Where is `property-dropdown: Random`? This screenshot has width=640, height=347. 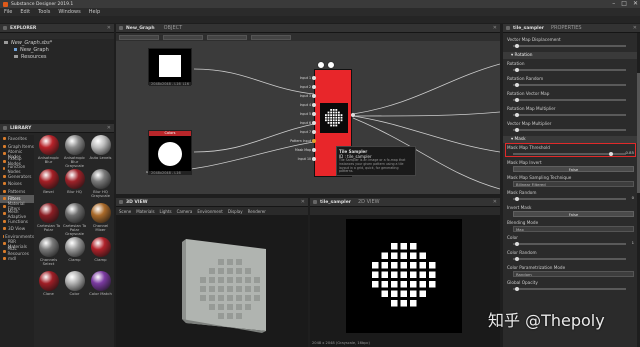
property-dropdown: Random is located at coordinates (573, 274).